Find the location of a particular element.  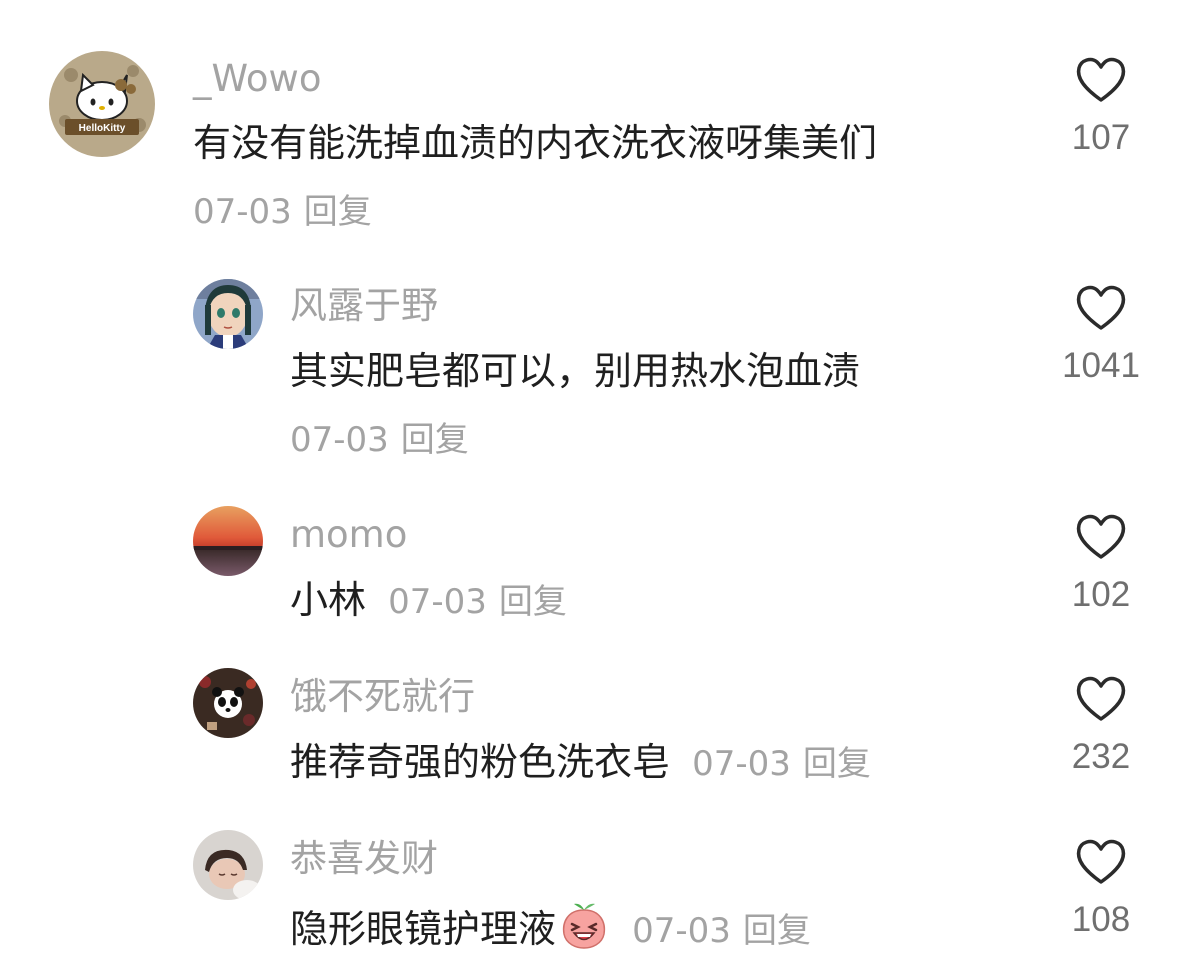

comment-text: 有没有能洗掉血渍的内衣洗衣液呀集美们 is located at coordinates (535, 143).